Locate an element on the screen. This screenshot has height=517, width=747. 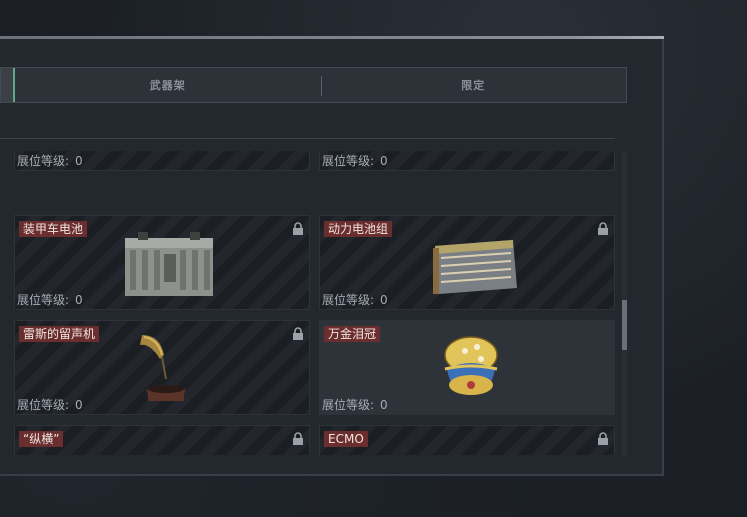
collection-card-jeweled-egg: 万金泪冠 展位等级: 0 is located at coordinates (467, 367).